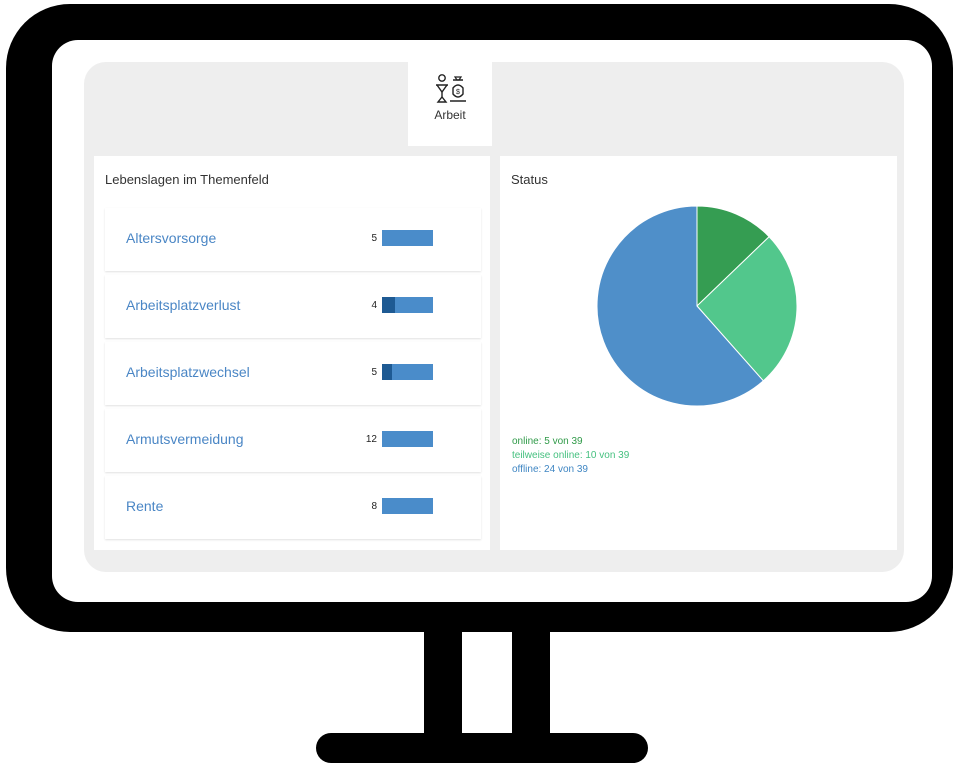 The height and width of the screenshot is (763, 957). Describe the element at coordinates (443, 685) in the screenshot. I see `monitor-stand-left` at that location.